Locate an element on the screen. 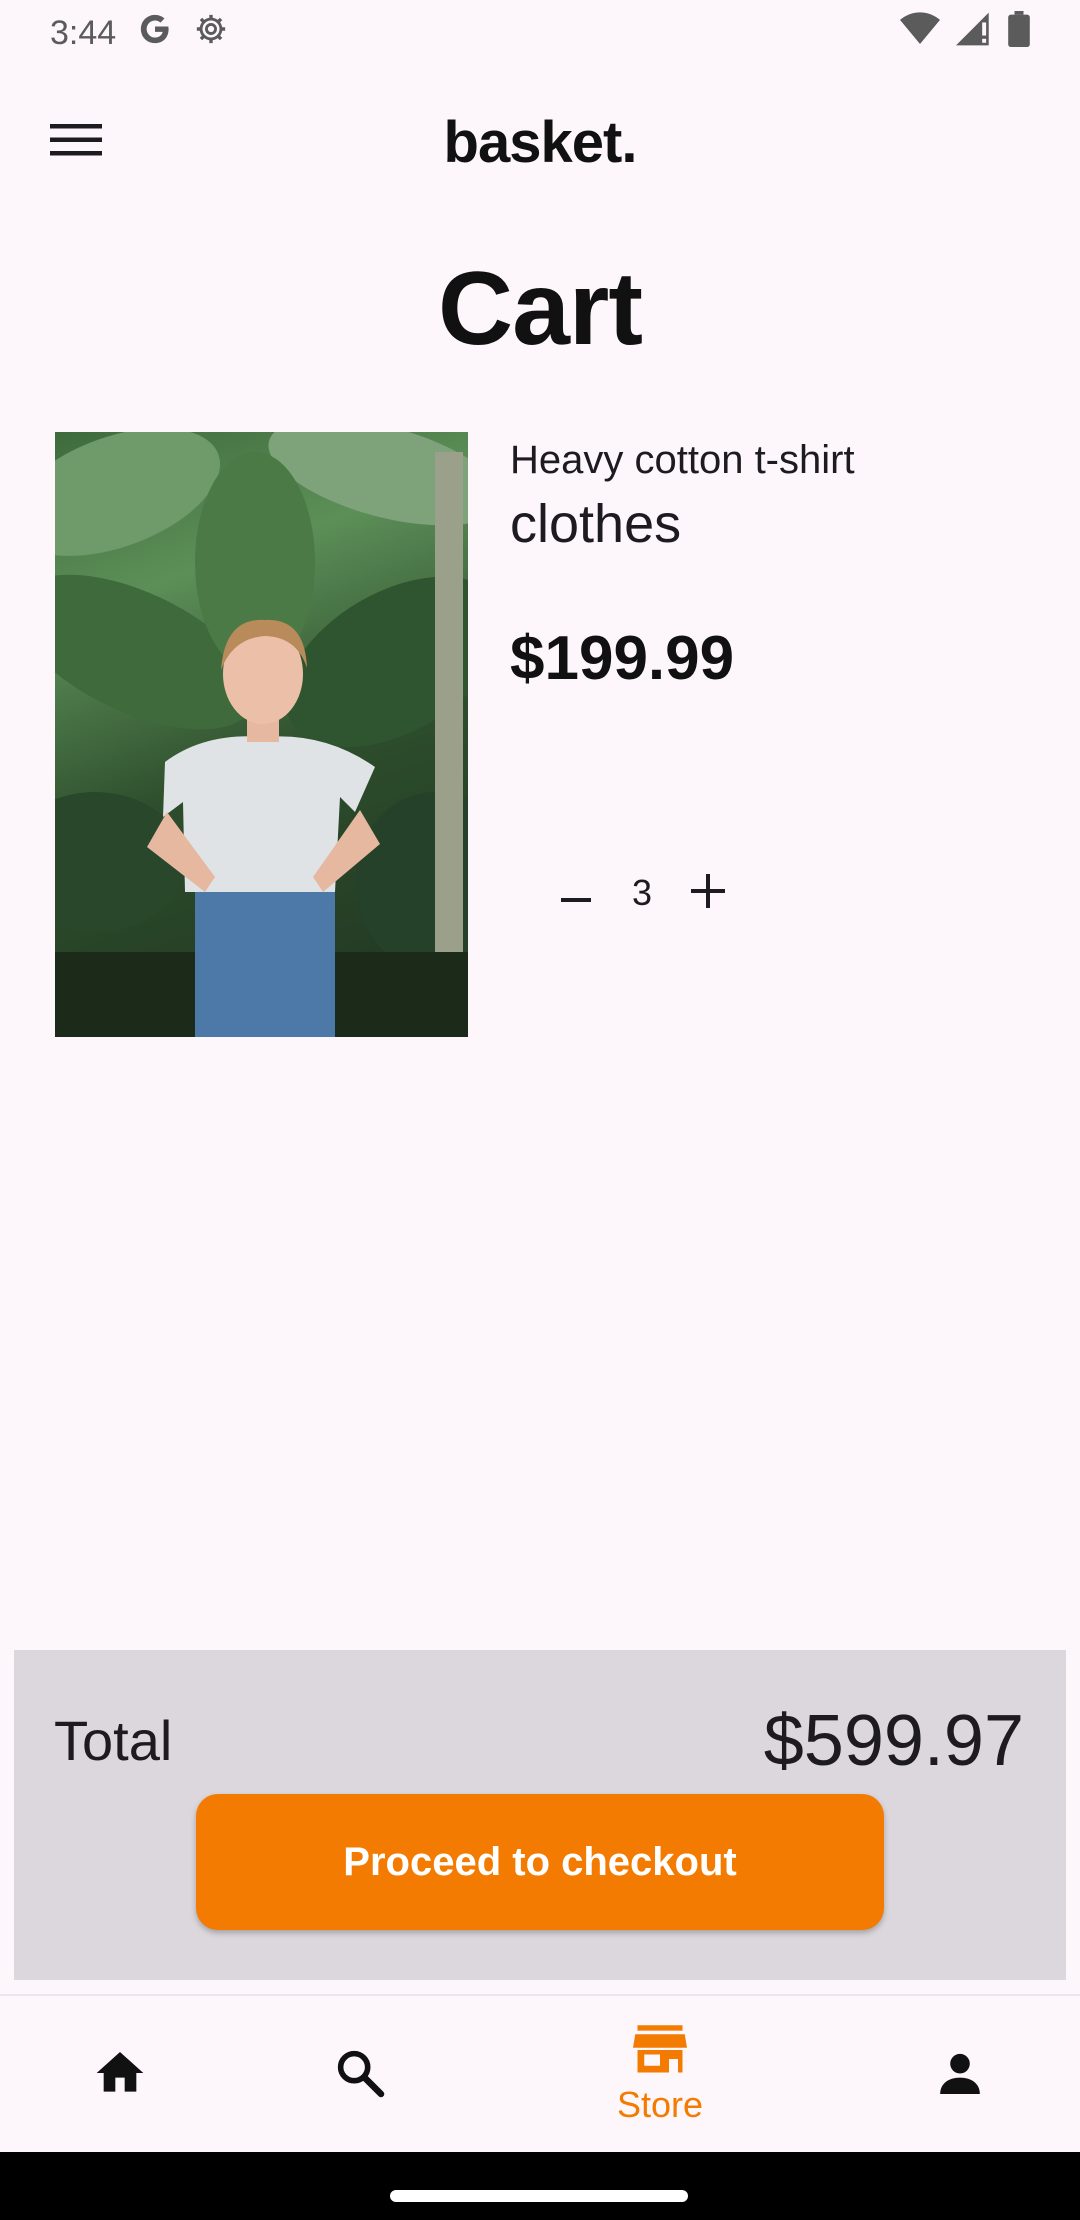  product-category: clothes is located at coordinates (596, 524).